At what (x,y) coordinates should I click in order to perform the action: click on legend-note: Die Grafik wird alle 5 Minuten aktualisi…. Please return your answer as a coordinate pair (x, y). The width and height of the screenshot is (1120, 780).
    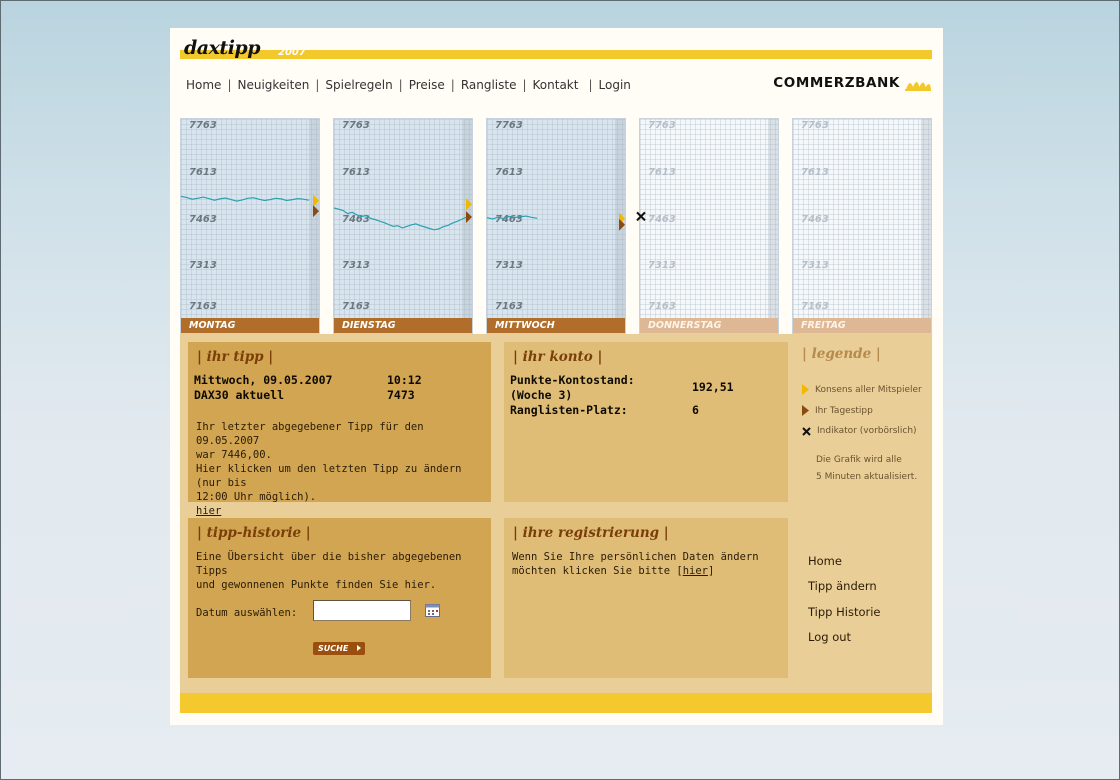
    Looking at the image, I should click on (876, 469).